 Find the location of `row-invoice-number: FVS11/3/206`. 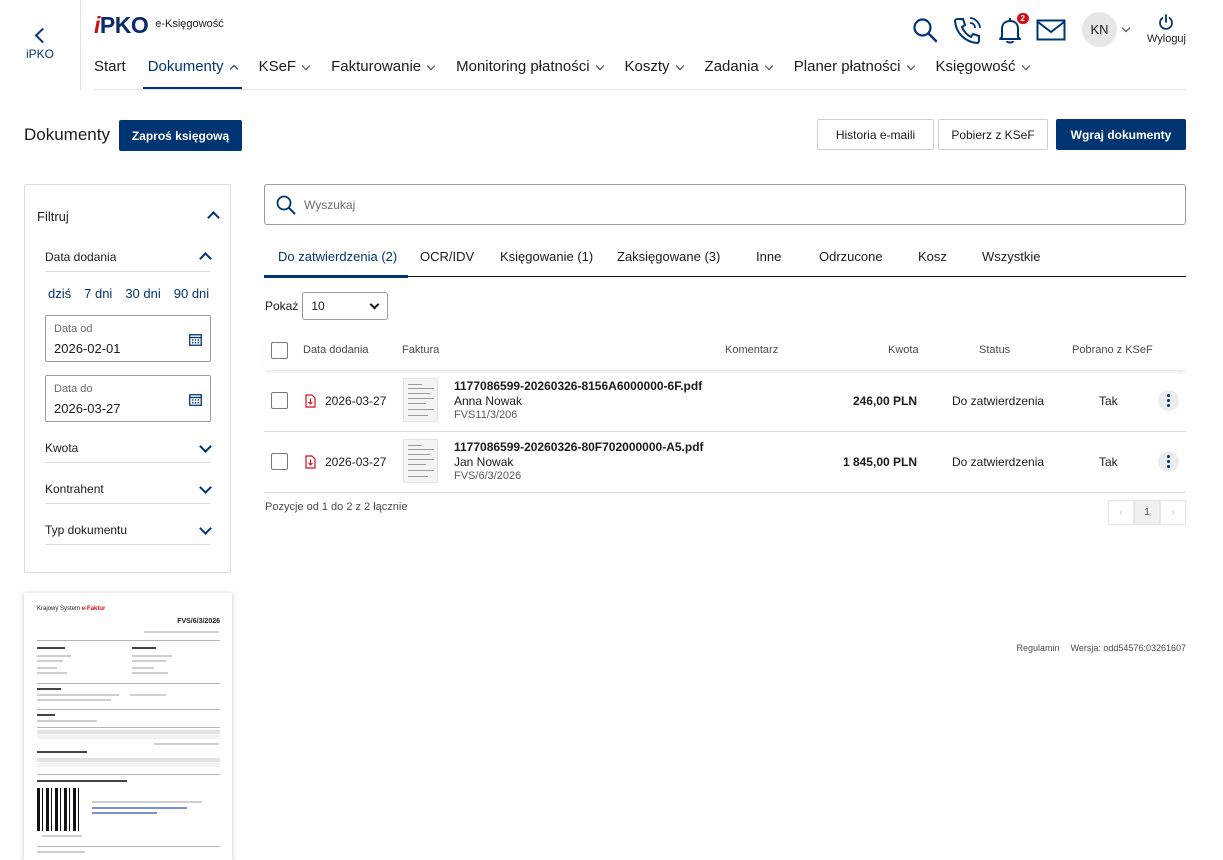

row-invoice-number: FVS11/3/206 is located at coordinates (486, 415).